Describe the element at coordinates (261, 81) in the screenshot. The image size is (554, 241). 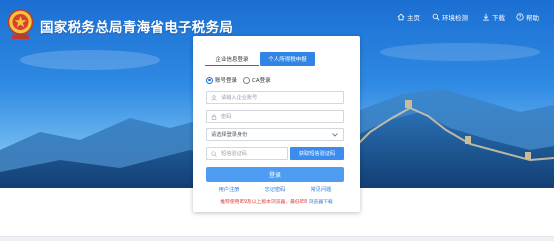
I see `radio-ca-label: CA登录` at that location.